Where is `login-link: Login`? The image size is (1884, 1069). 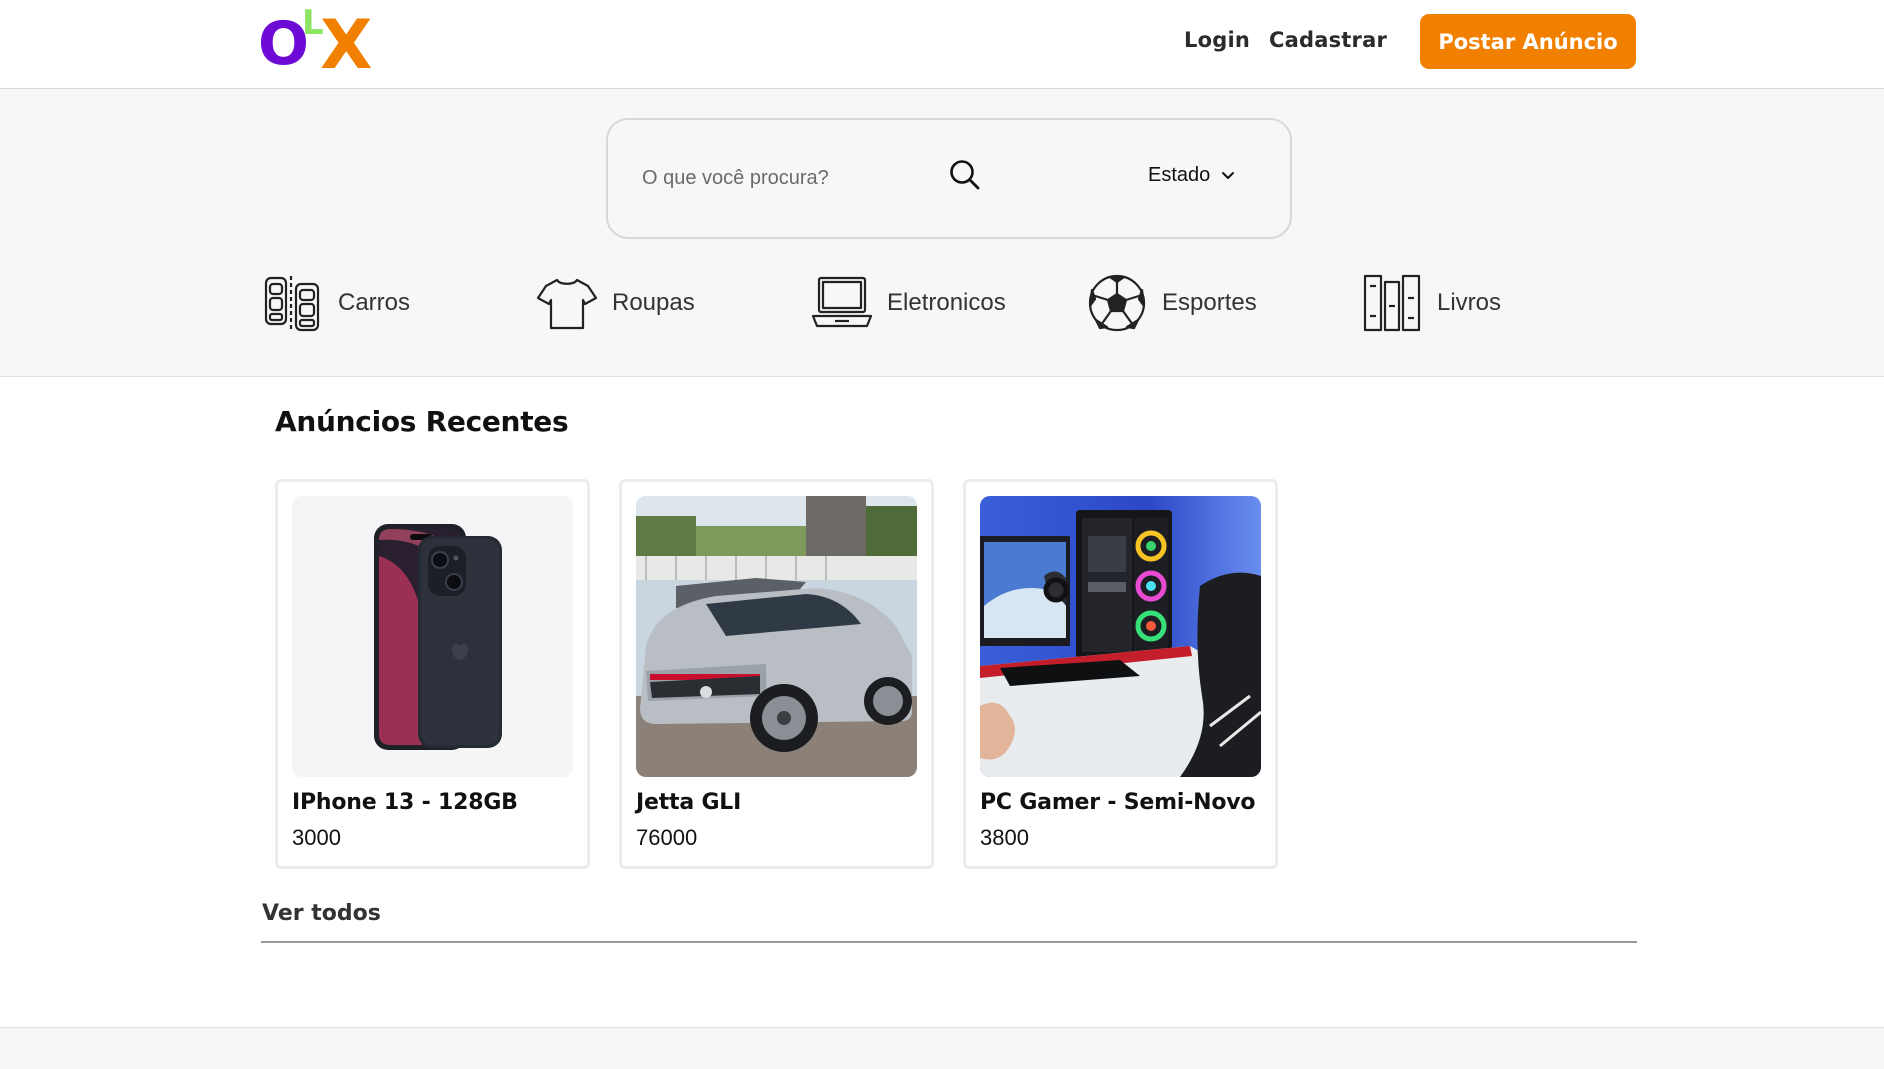 login-link: Login is located at coordinates (1217, 40).